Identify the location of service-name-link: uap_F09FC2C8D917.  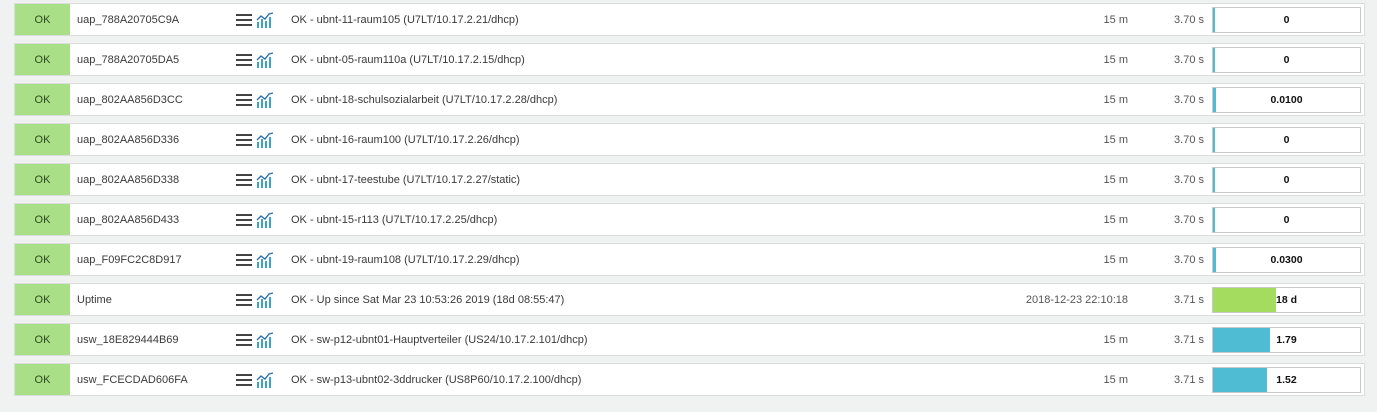
(129, 259).